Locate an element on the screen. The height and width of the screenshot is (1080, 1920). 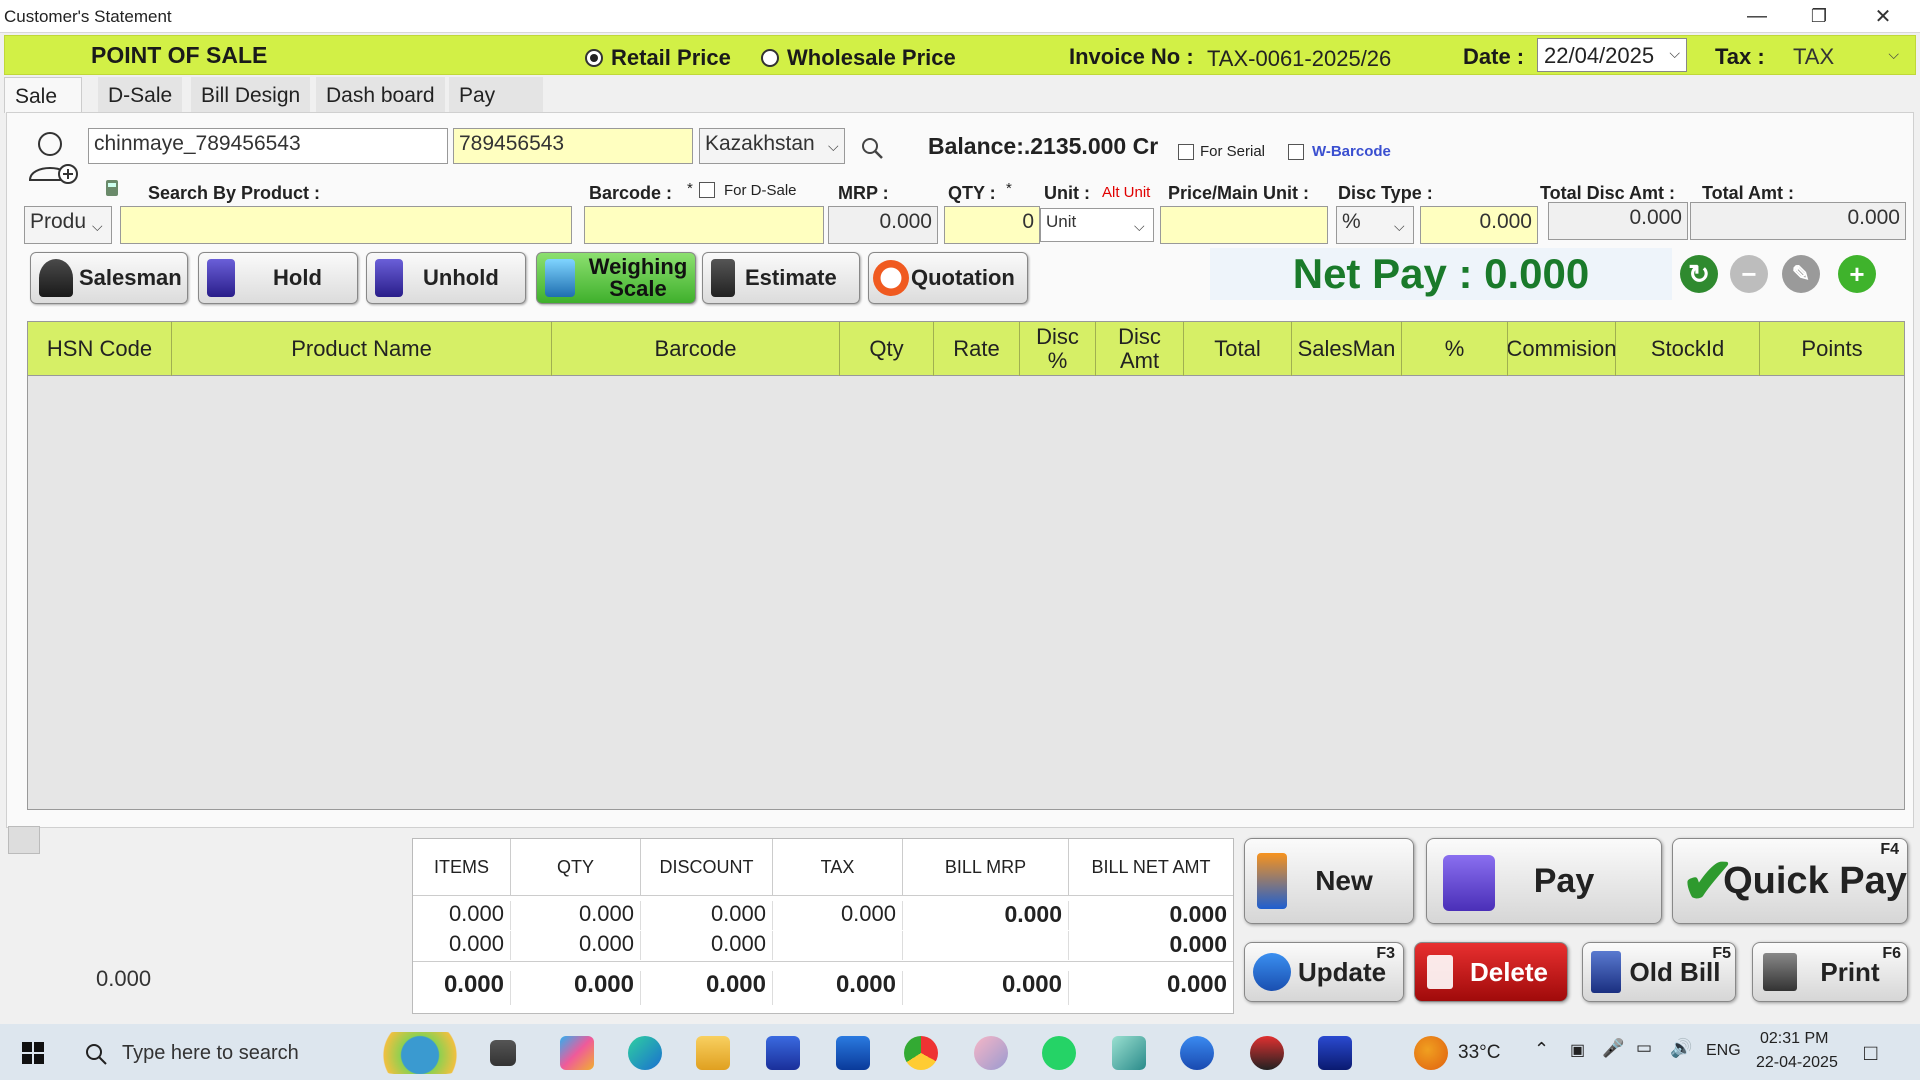
col-commission: Commision is located at coordinates (1562, 349).